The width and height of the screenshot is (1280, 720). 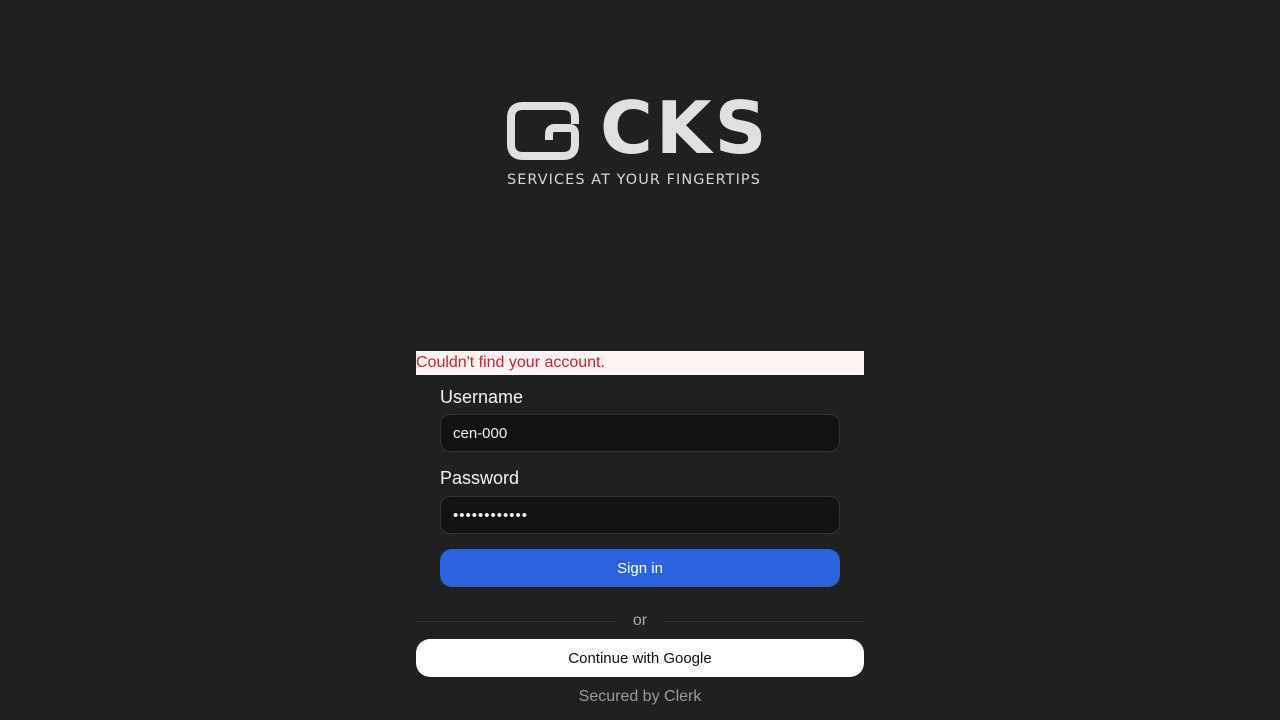 I want to click on username-label: Username, so click(x=482, y=397).